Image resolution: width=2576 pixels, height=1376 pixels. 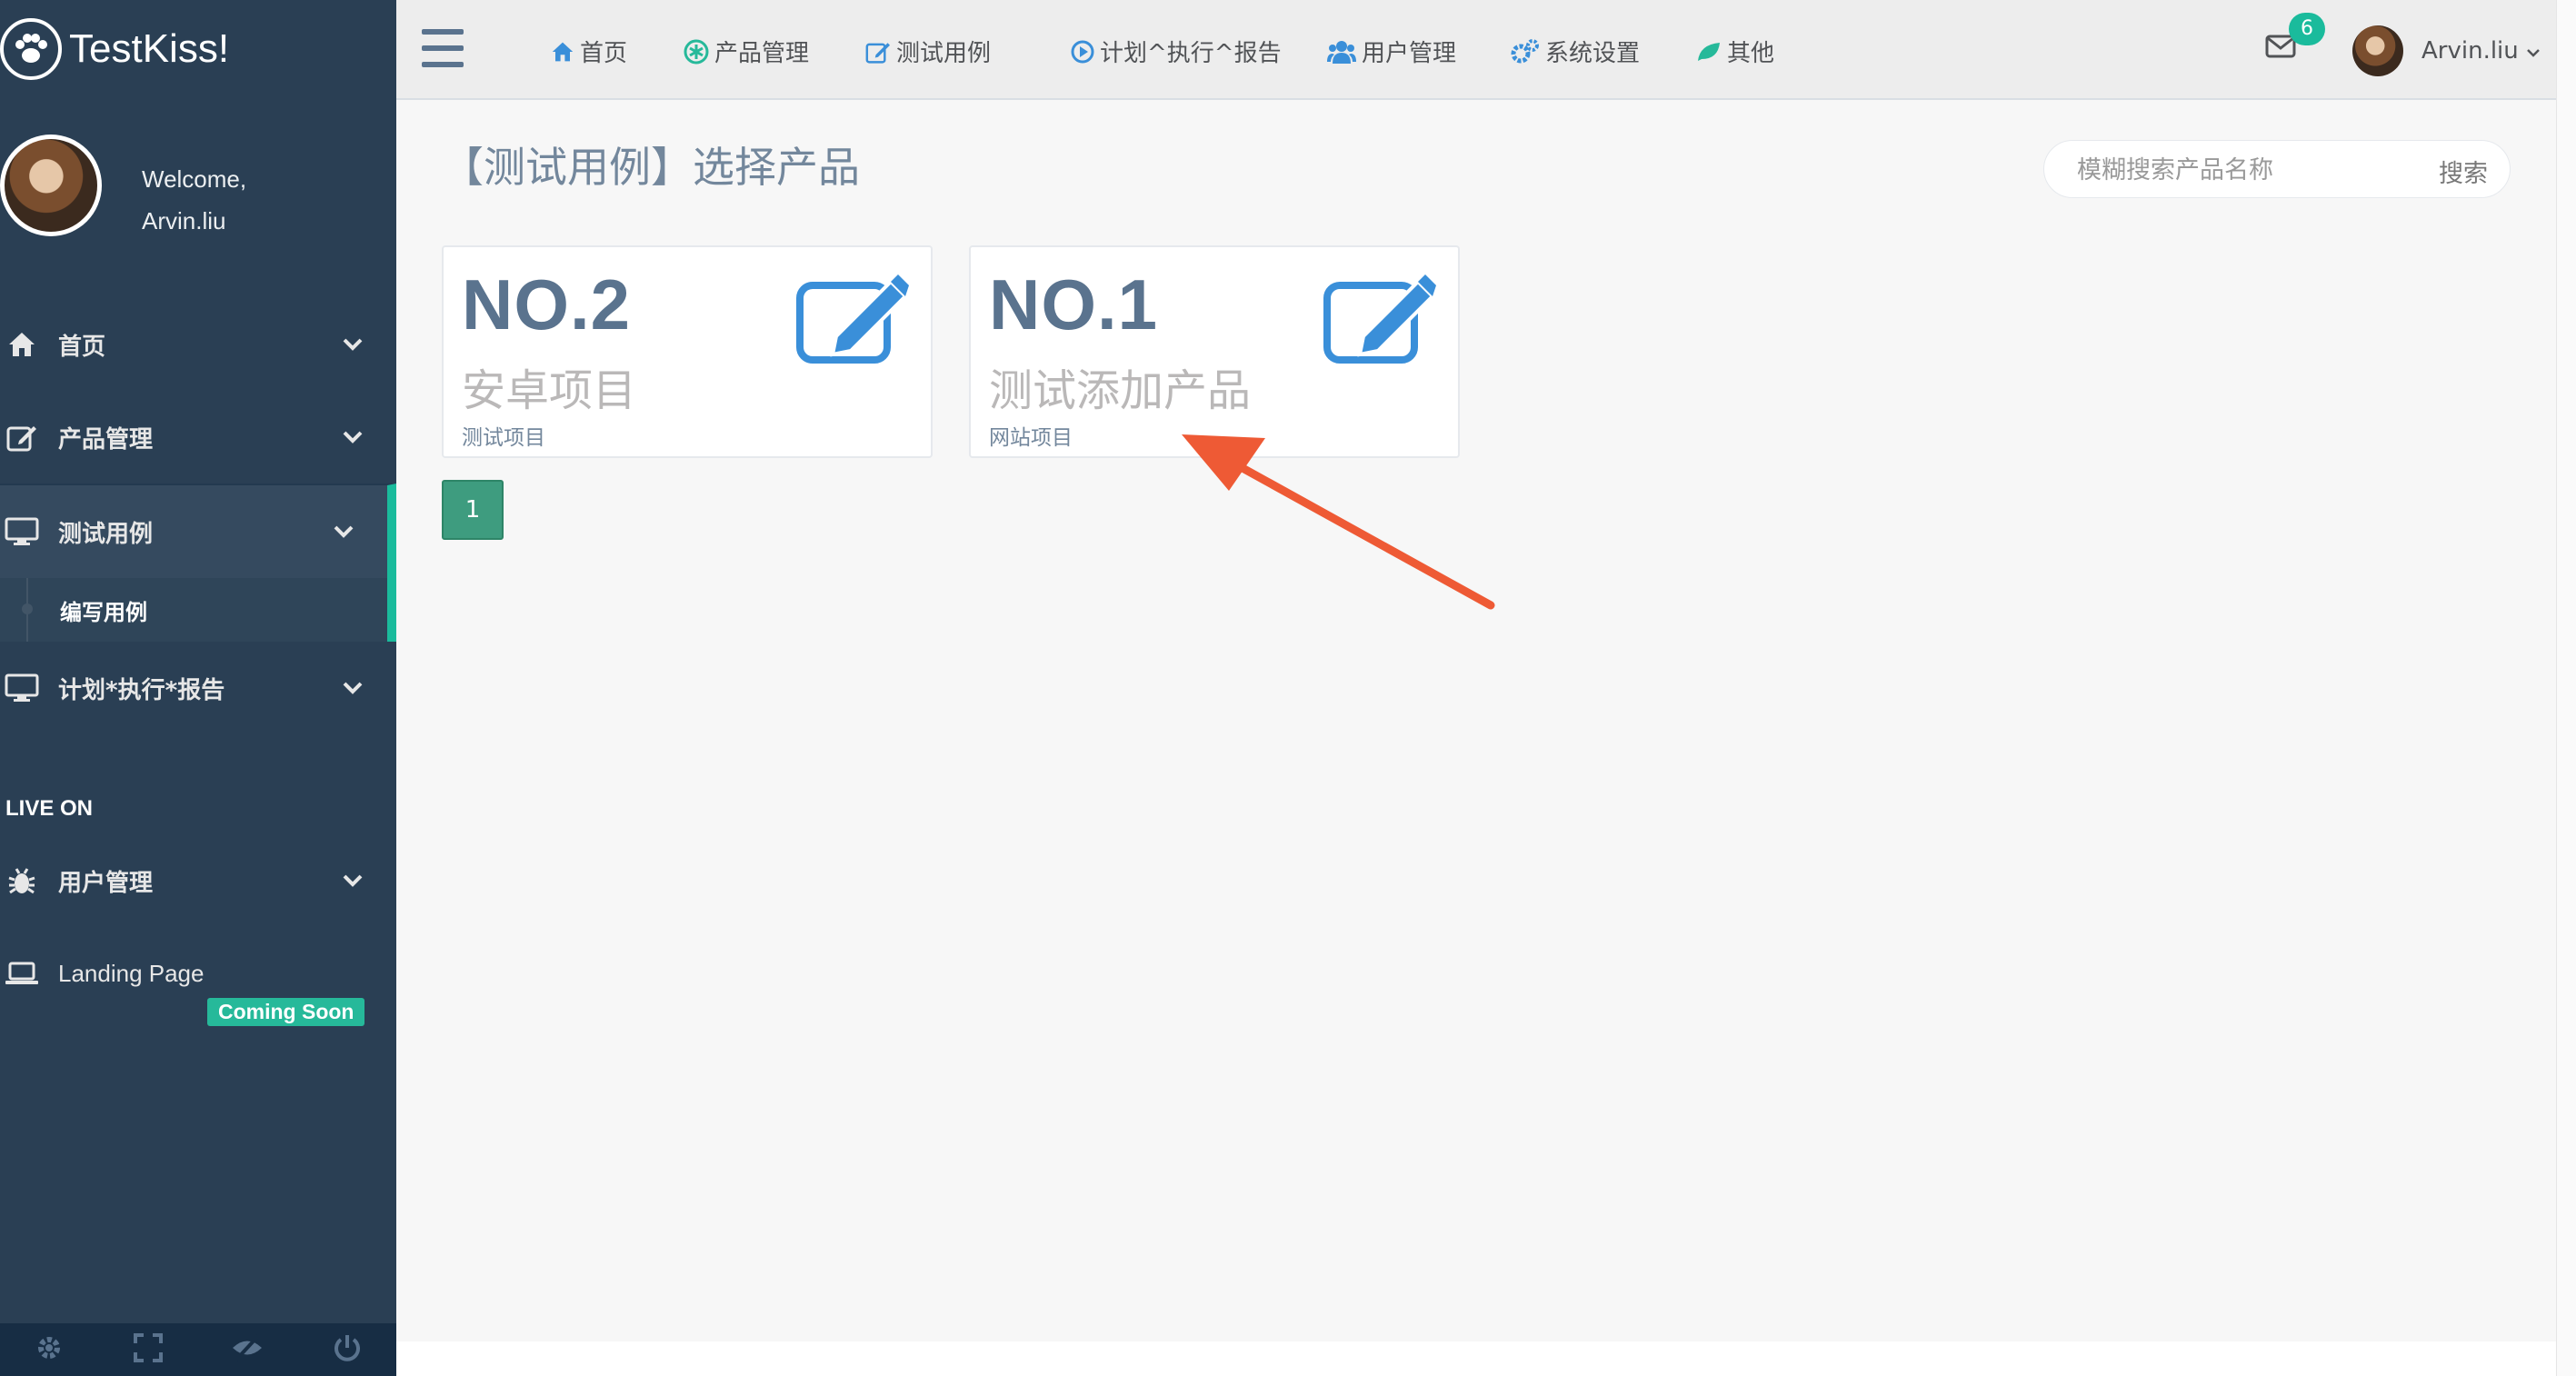 I want to click on sidebar-item-label: 首页, so click(x=82, y=347).